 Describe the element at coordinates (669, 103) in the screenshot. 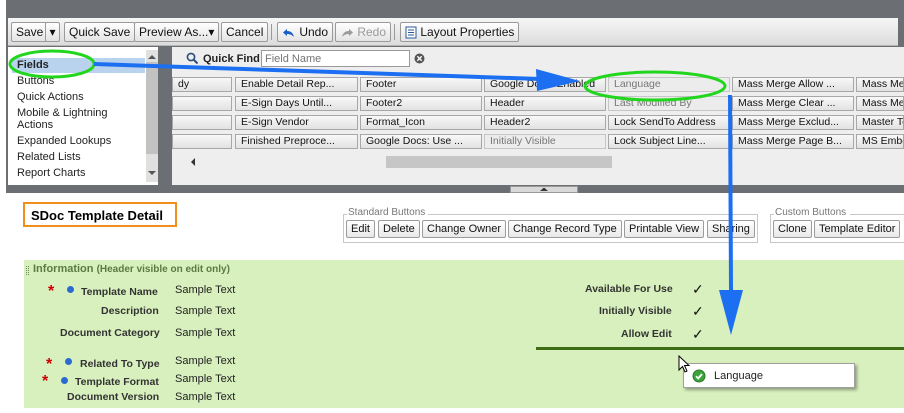

I see `field-item: Last Modified By` at that location.